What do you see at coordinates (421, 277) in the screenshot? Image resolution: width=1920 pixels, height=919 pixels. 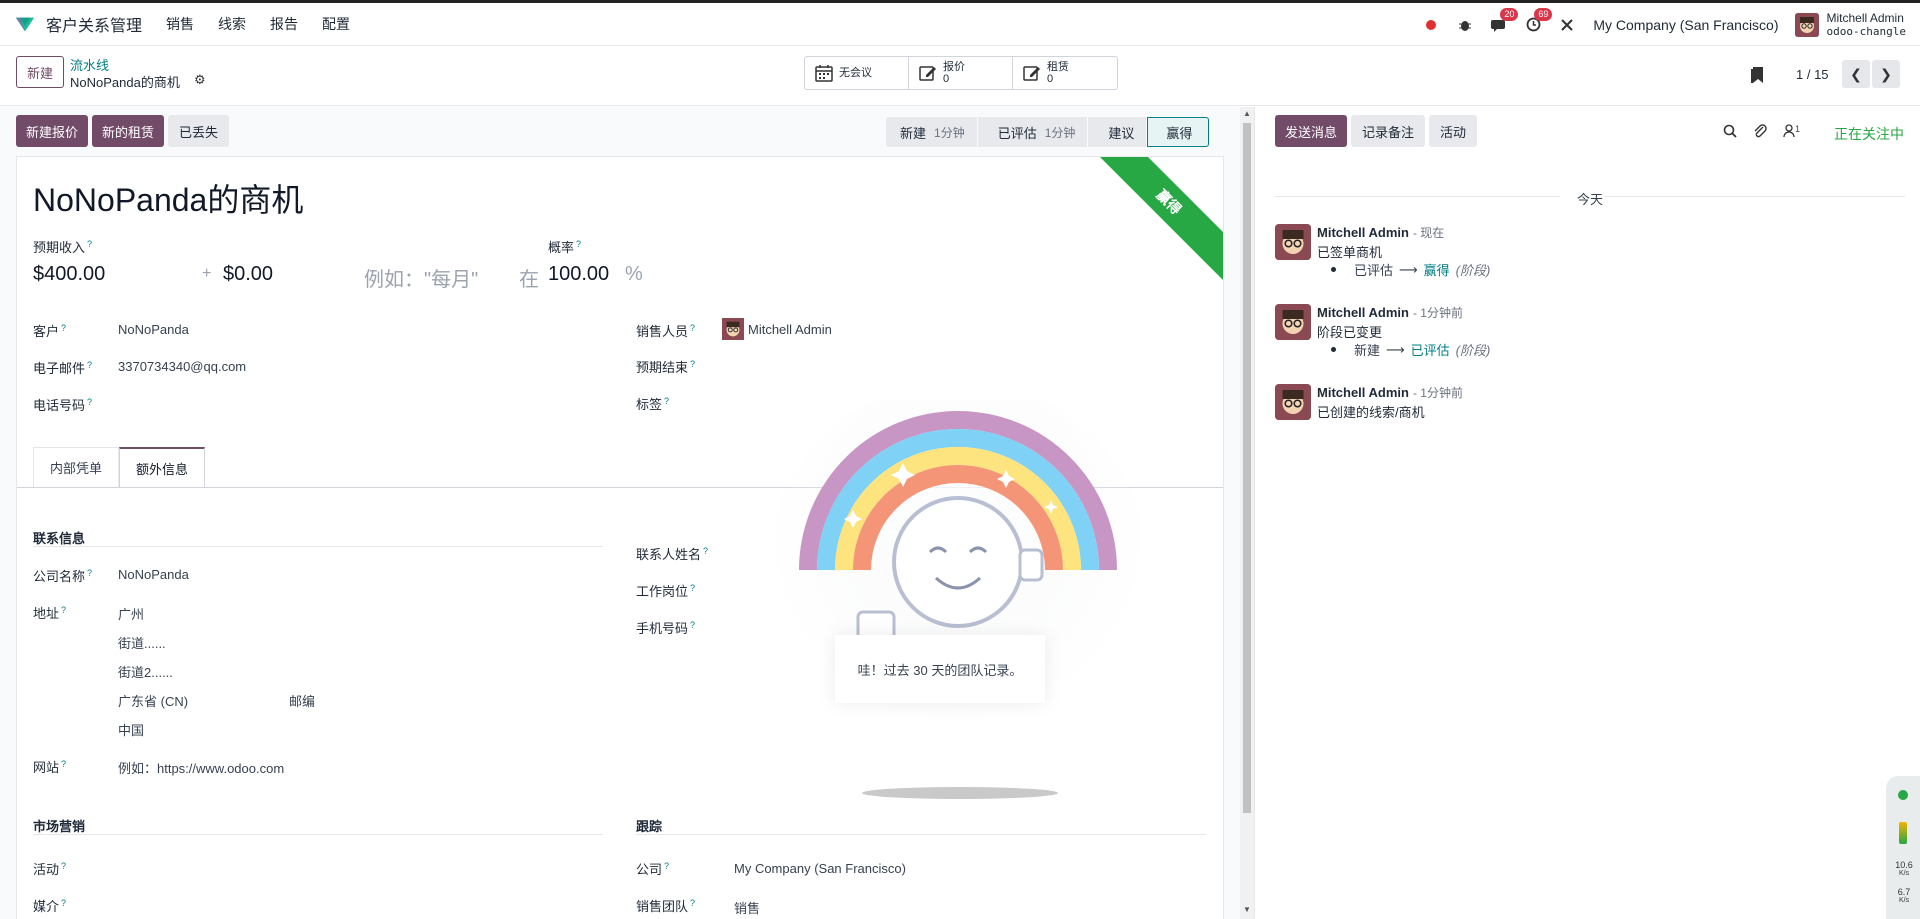 I see `recurring-plan-field: 例如："每月"` at bounding box center [421, 277].